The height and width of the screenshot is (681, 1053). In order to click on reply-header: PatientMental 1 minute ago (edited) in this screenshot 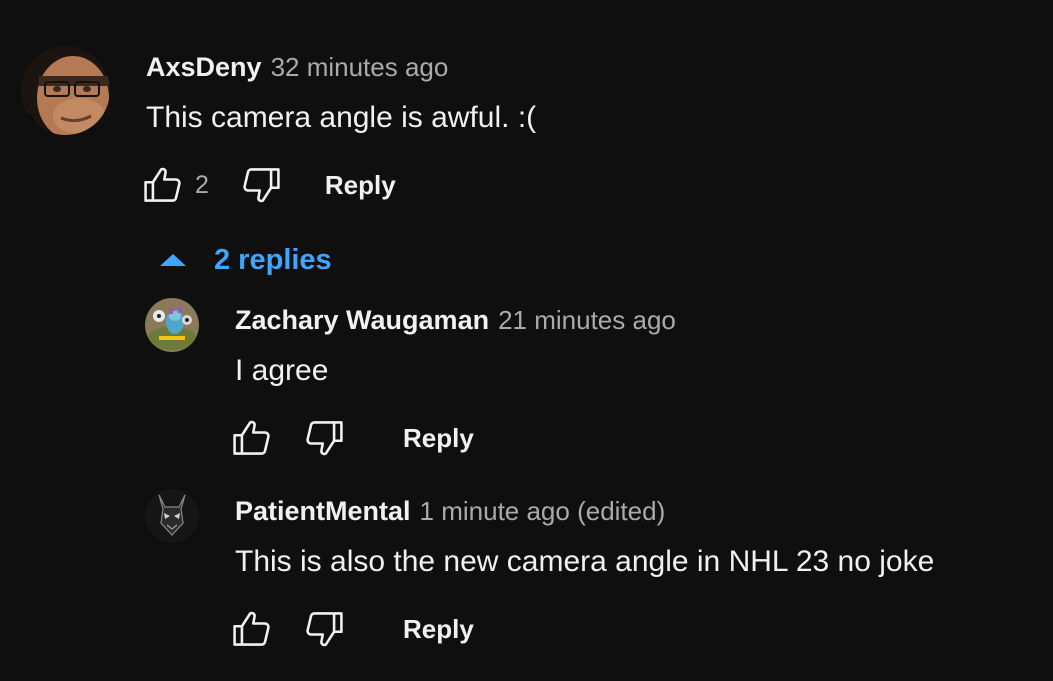, I will do `click(450, 511)`.